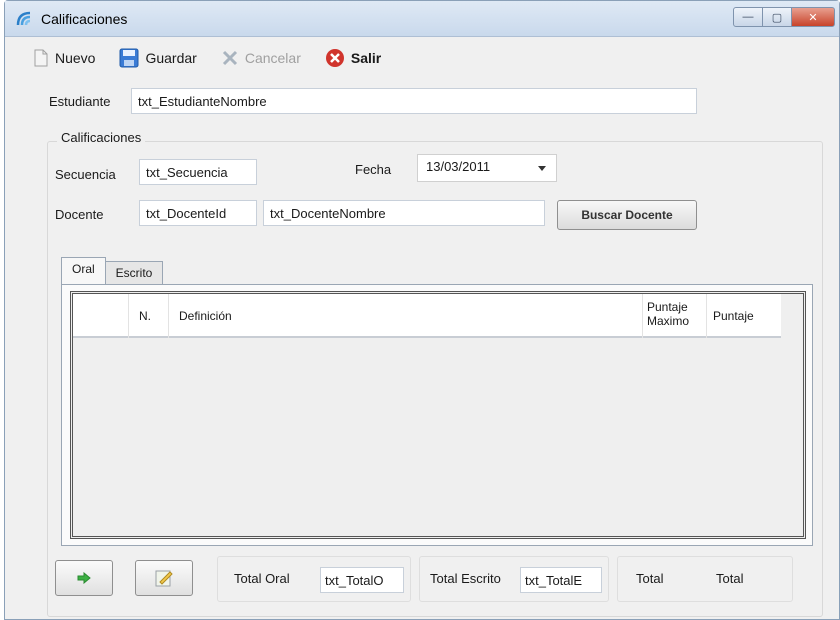 The width and height of the screenshot is (840, 620). I want to click on window-controls: — ▢ ✕, so click(784, 18).